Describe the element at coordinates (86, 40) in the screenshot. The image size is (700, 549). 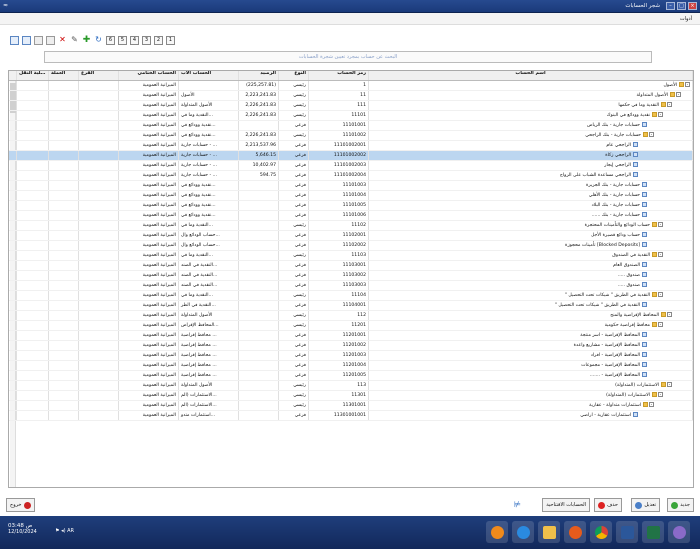
I see `add-plus-icon: ✚` at that location.